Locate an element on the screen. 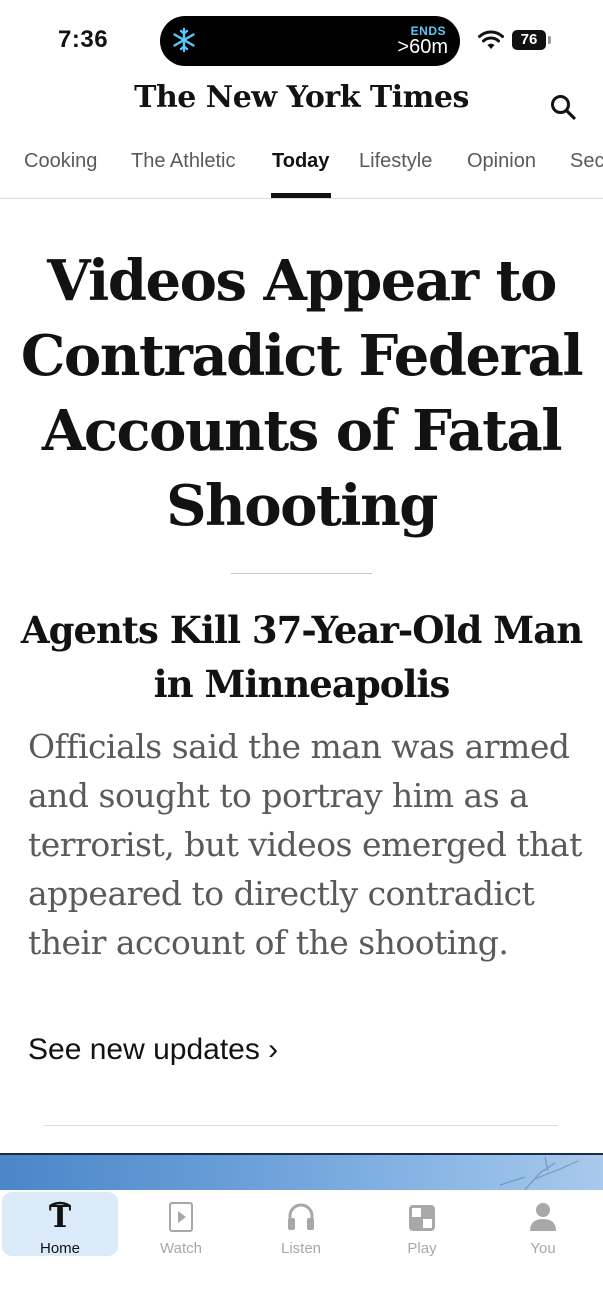 Image resolution: width=603 pixels, height=1306 pixels. headphones-icon is located at coordinates (301, 1216).